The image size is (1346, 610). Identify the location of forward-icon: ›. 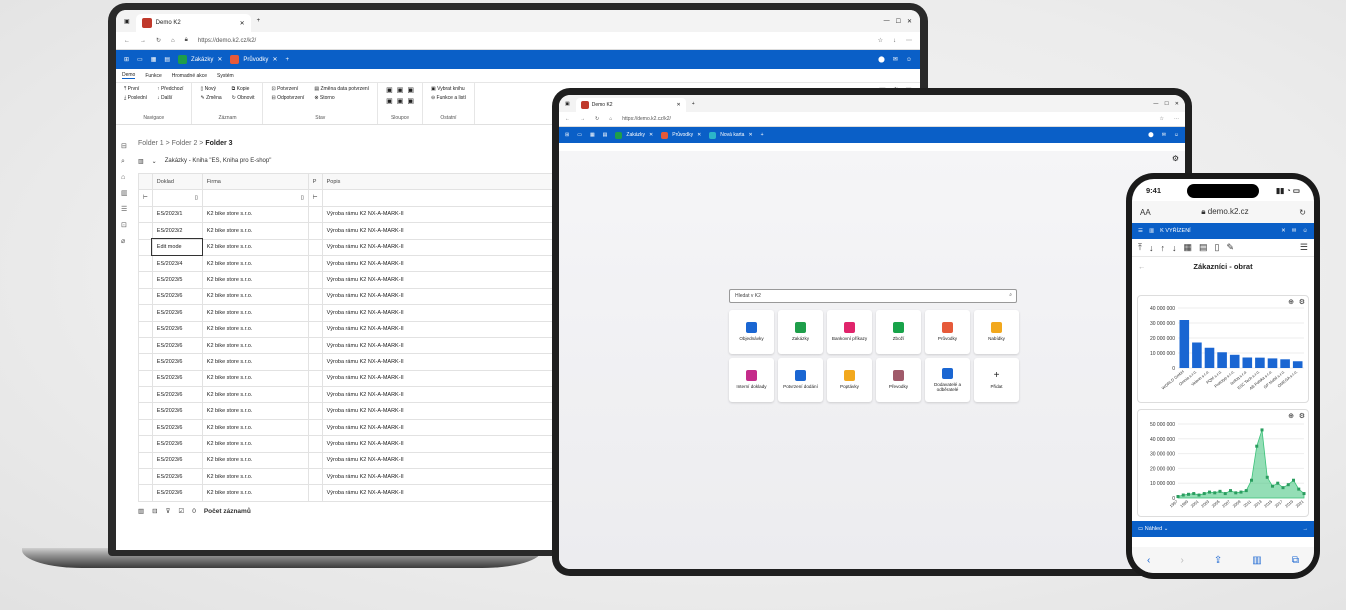
(1181, 560).